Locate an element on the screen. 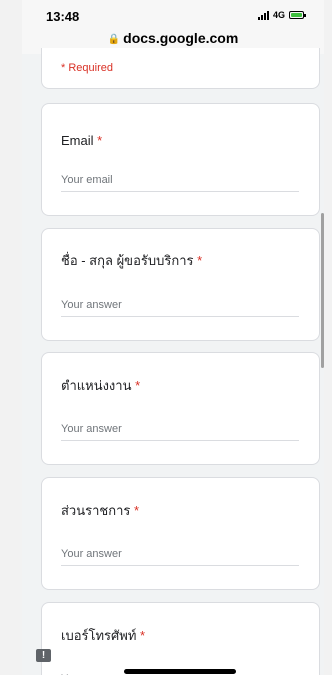 This screenshot has width=332, height=675. question-title: เบอร์โทรศัพท์ * is located at coordinates (103, 635).